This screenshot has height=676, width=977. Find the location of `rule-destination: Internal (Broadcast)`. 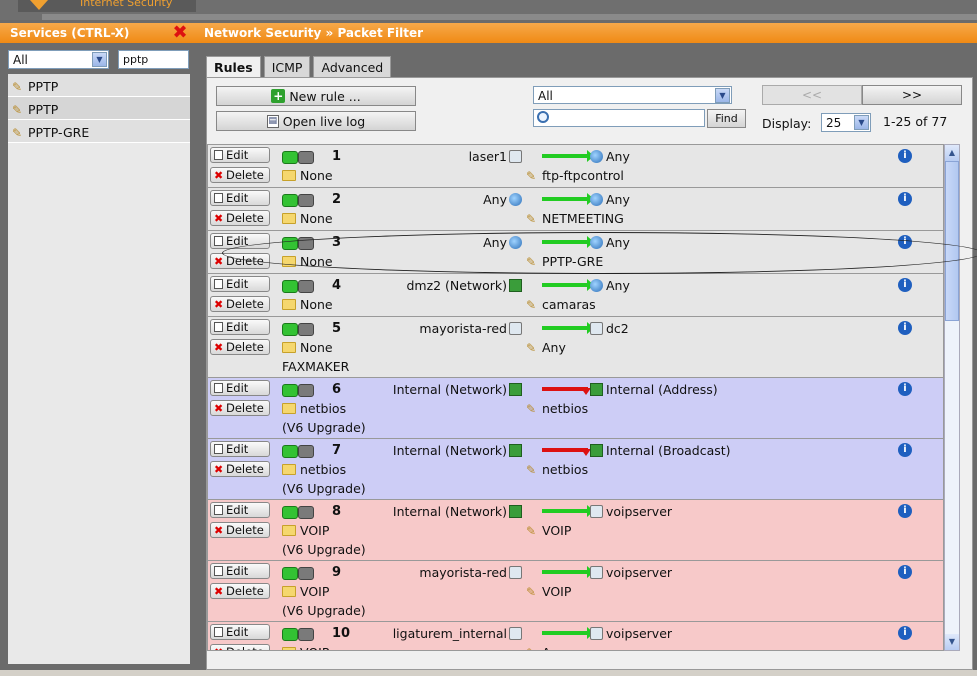

rule-destination: Internal (Broadcast) is located at coordinates (660, 450).